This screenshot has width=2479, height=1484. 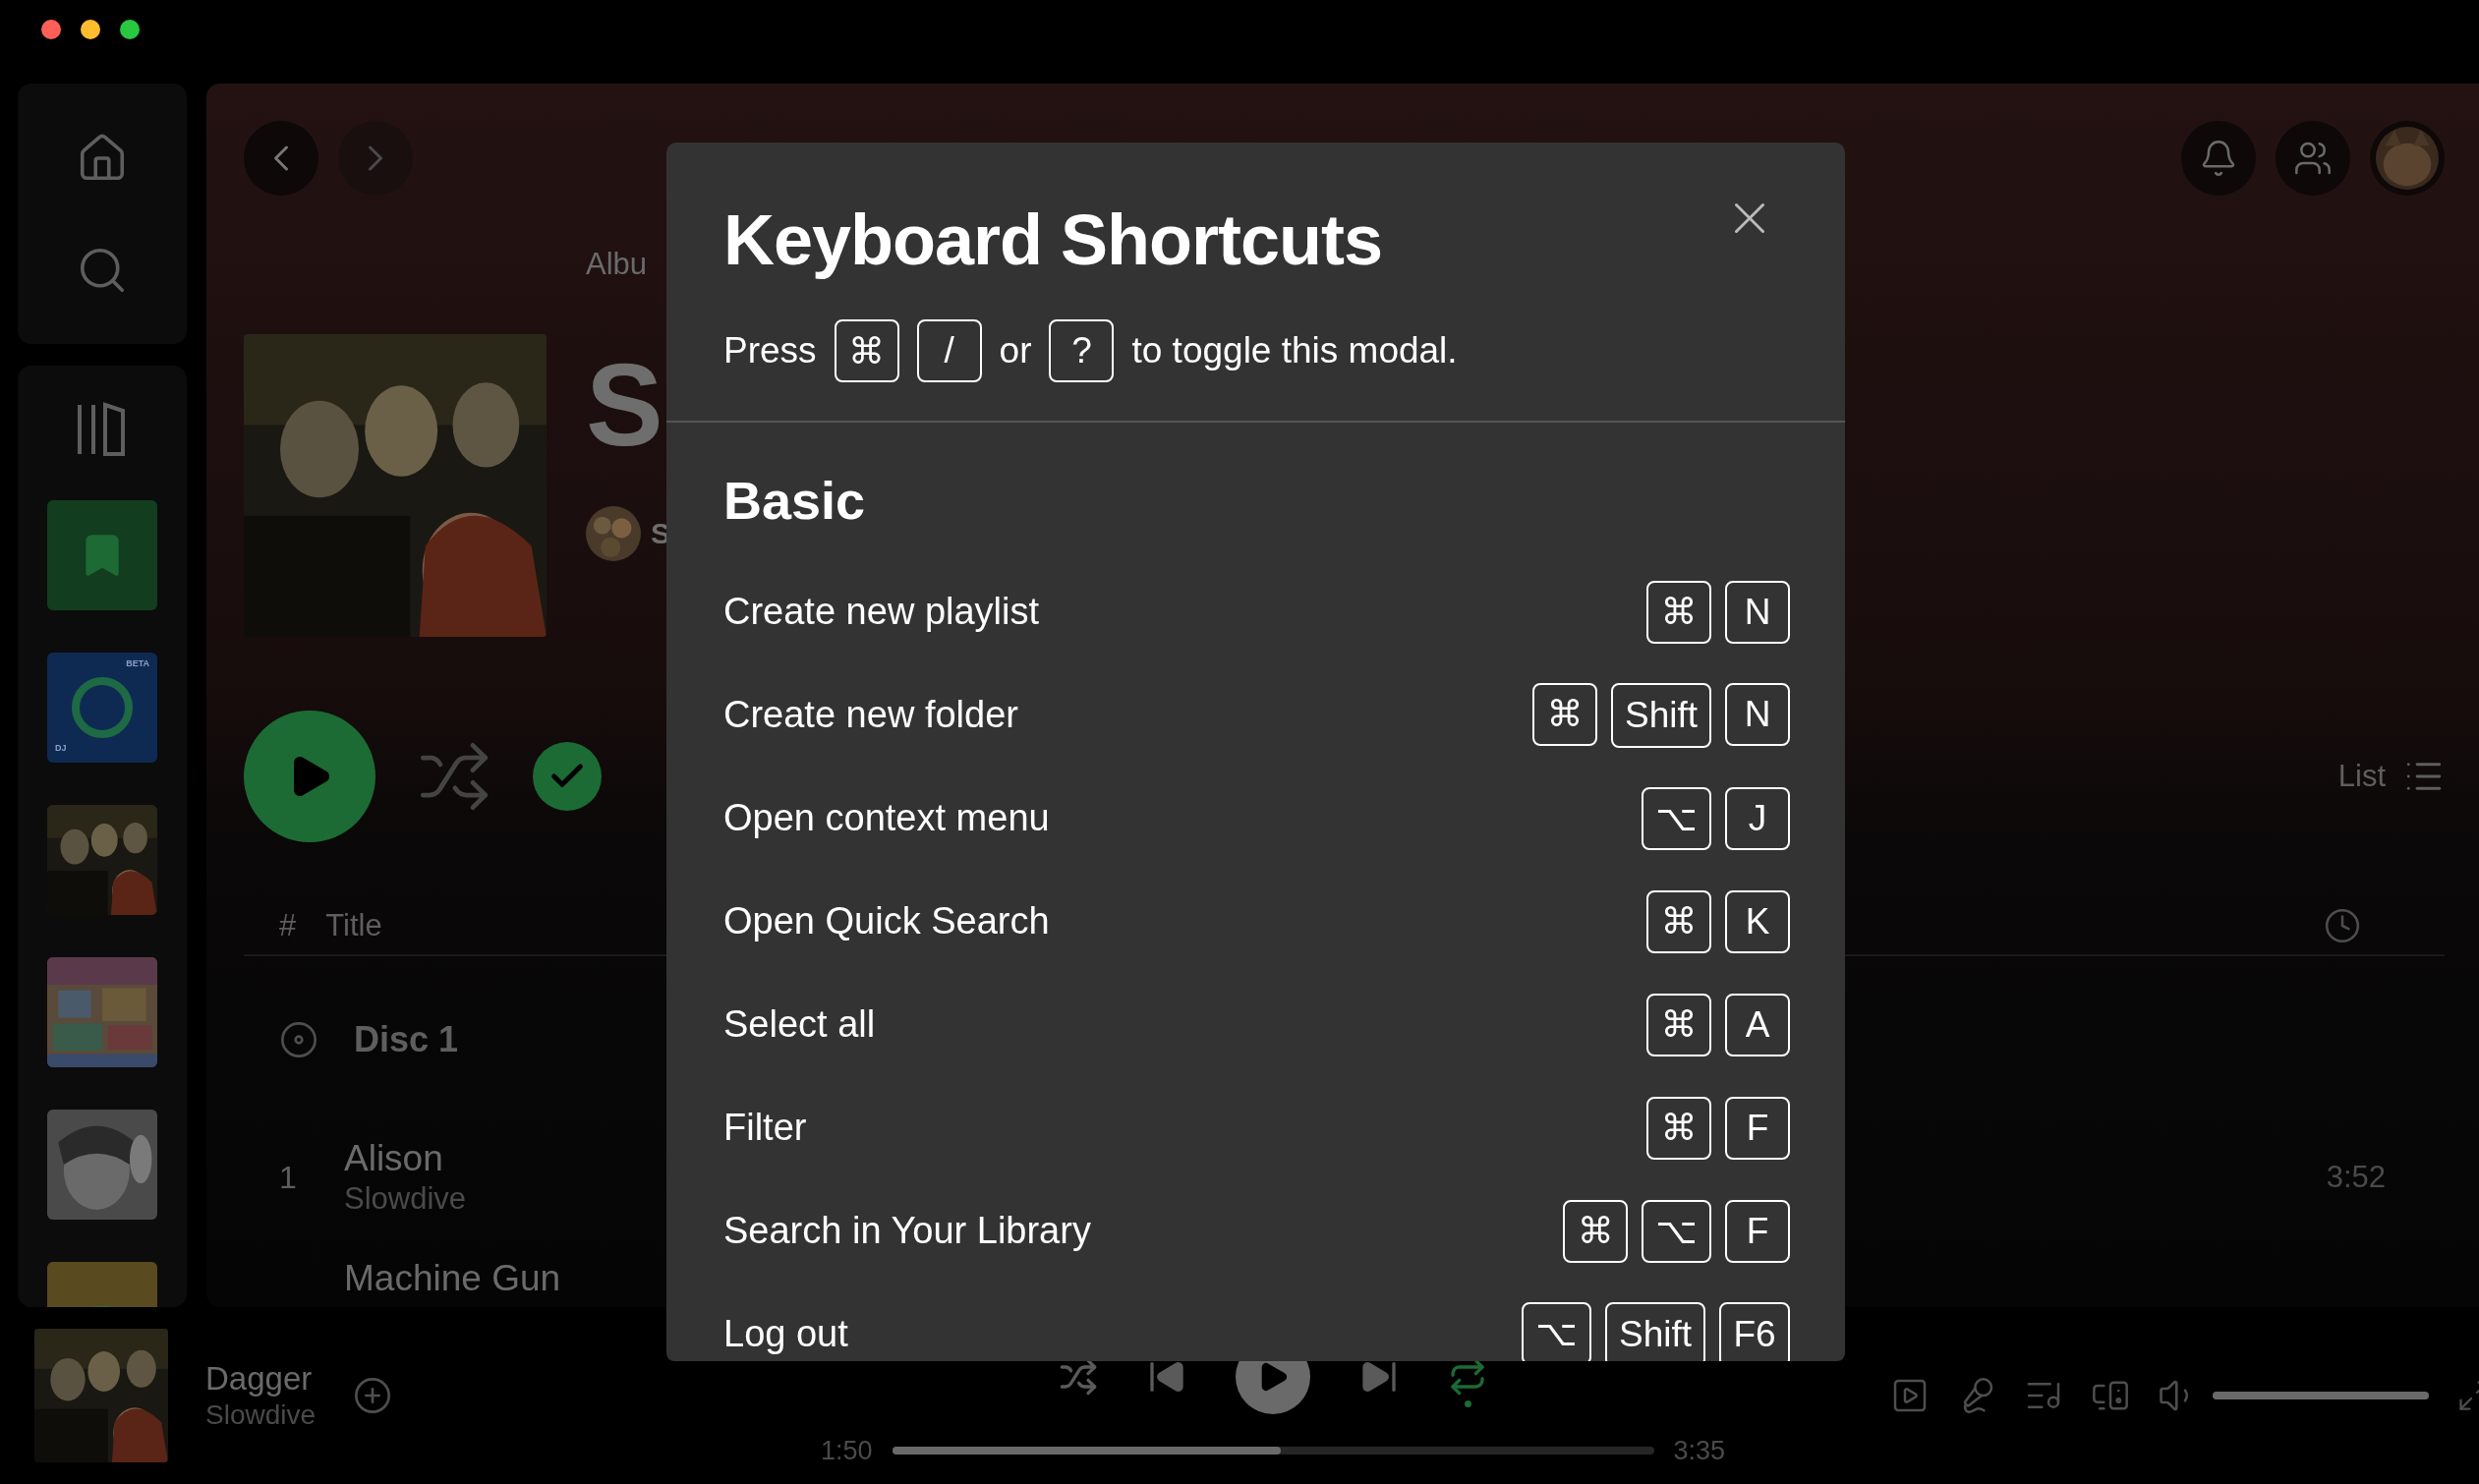 I want to click on shortcut-label: Log out, so click(x=785, y=1334).